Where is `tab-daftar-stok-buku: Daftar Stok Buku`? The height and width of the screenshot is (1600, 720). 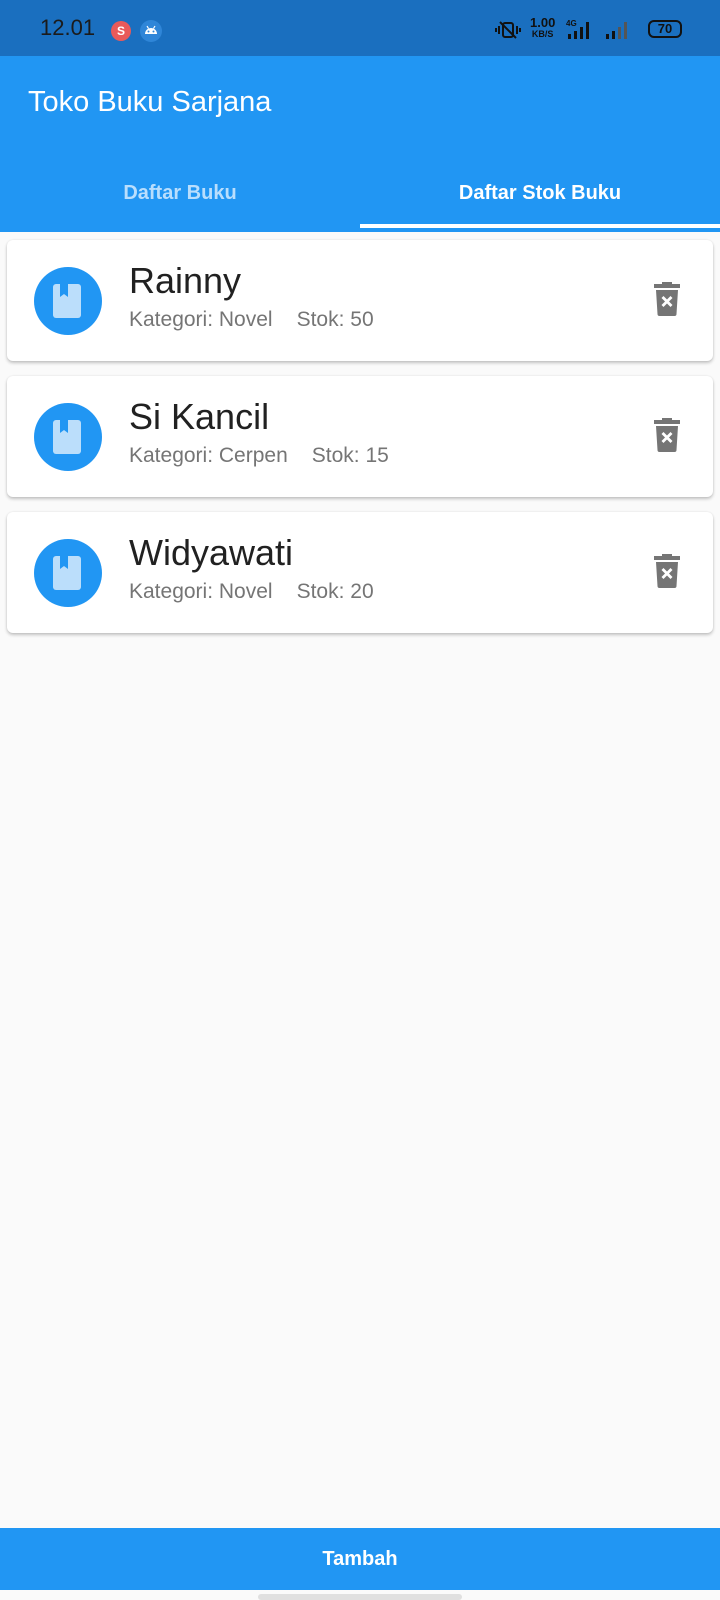 tab-daftar-stok-buku: Daftar Stok Buku is located at coordinates (540, 200).